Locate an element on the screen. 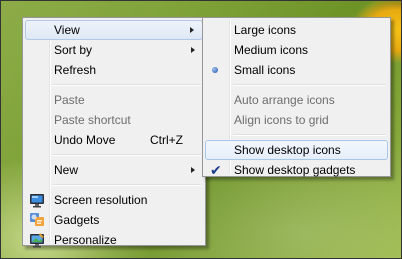  menu-item-show-desktop-gadgets: ✔ Show desktop gadgets is located at coordinates (296, 170).